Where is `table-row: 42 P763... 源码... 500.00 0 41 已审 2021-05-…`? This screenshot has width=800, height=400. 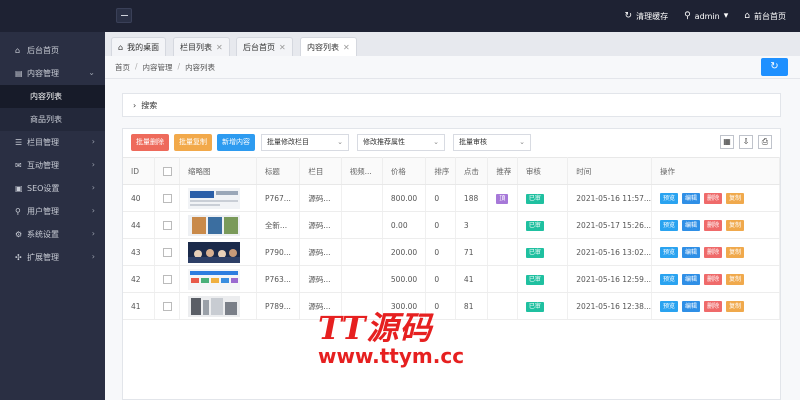
table-row: 42 P763... 源码... 500.00 0 41 已审 2021-05-… is located at coordinates (451, 279).